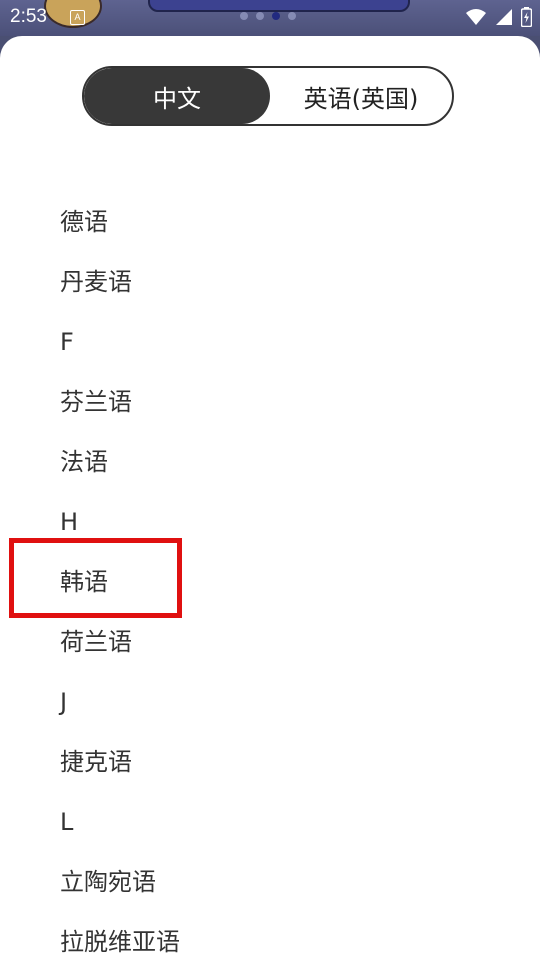 The height and width of the screenshot is (960, 540). Describe the element at coordinates (270, 282) in the screenshot. I see `language-item-danish: 丹麦语` at that location.